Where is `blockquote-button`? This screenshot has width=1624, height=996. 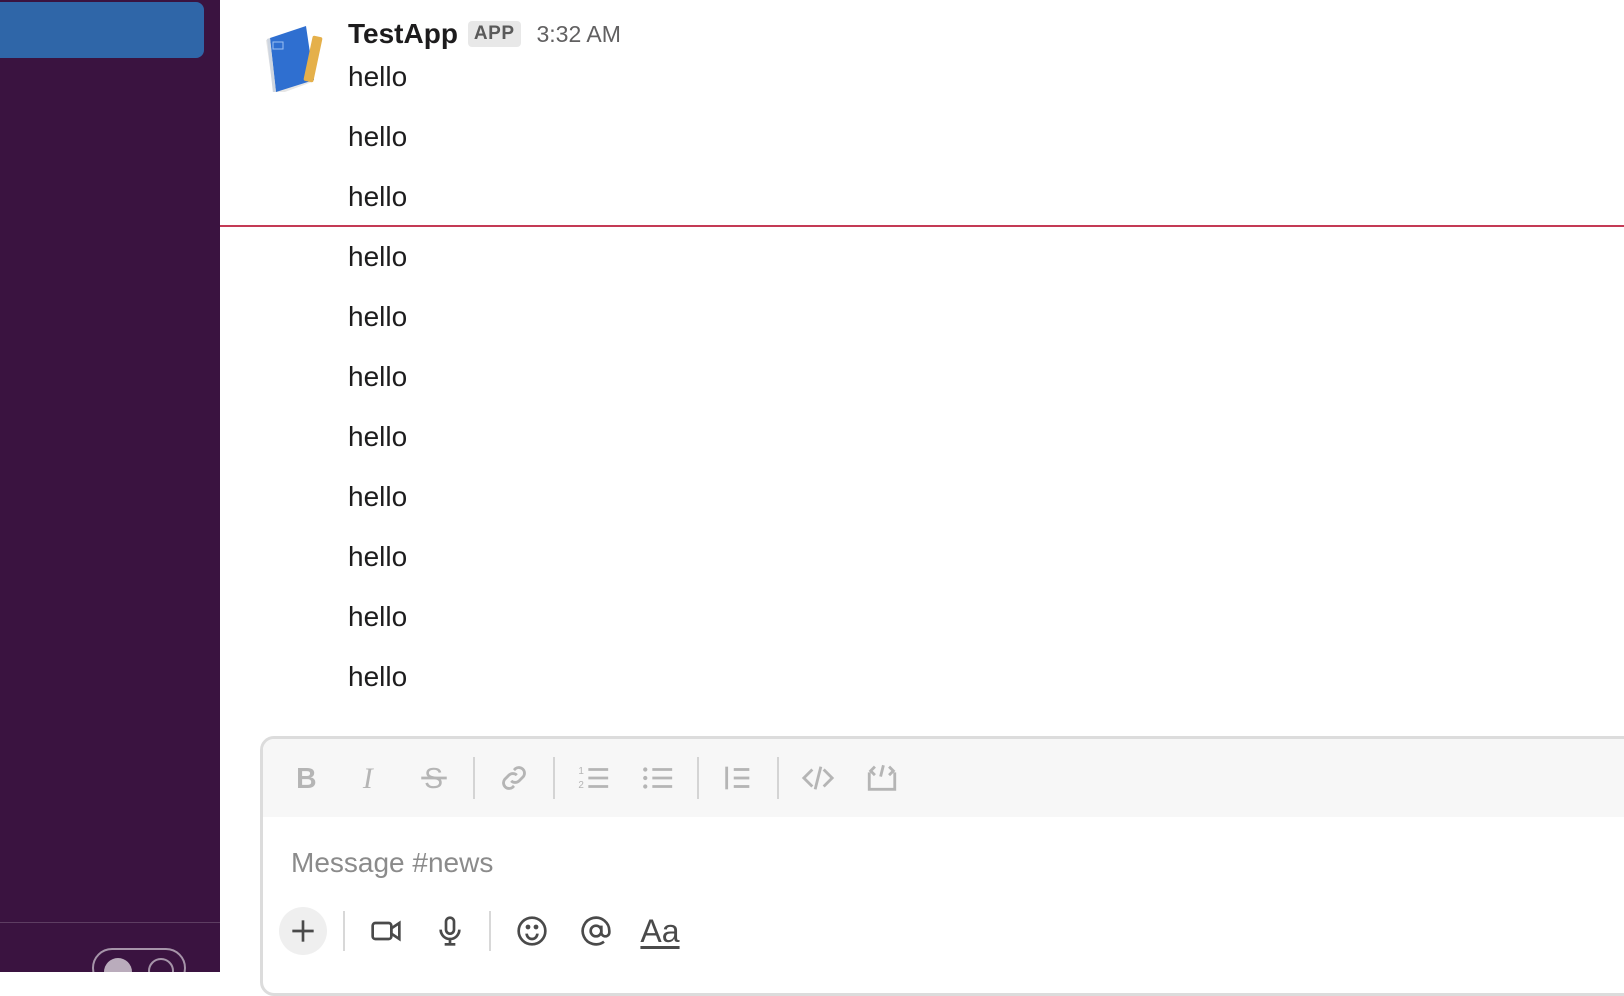
blockquote-button is located at coordinates (738, 778).